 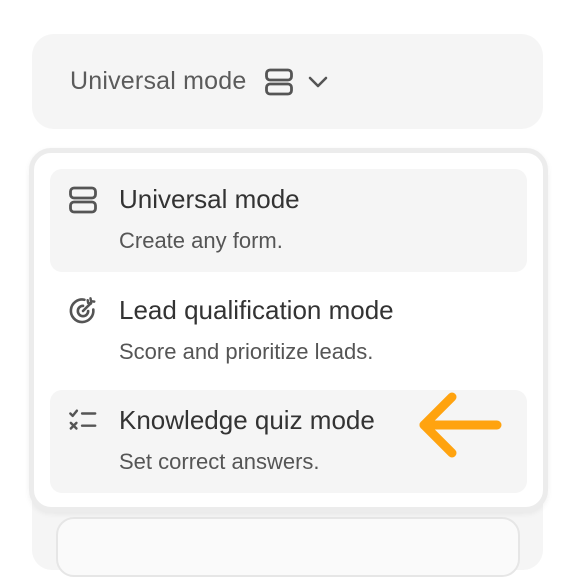 What do you see at coordinates (246, 351) in the screenshot?
I see `option-description: Score and prioritize leads.` at bounding box center [246, 351].